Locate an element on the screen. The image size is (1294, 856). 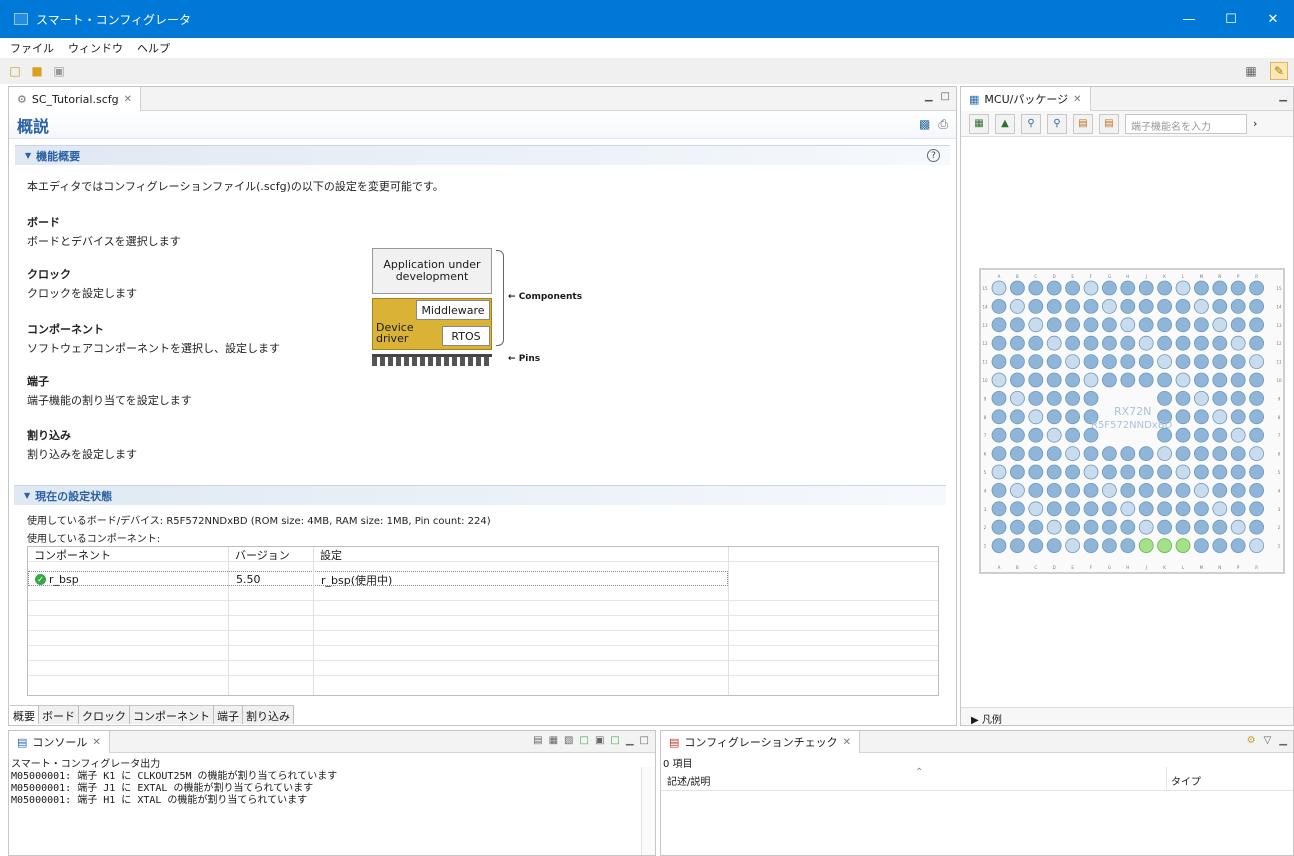
pin-search-input: 端子機能名を入力 is located at coordinates (1186, 123).